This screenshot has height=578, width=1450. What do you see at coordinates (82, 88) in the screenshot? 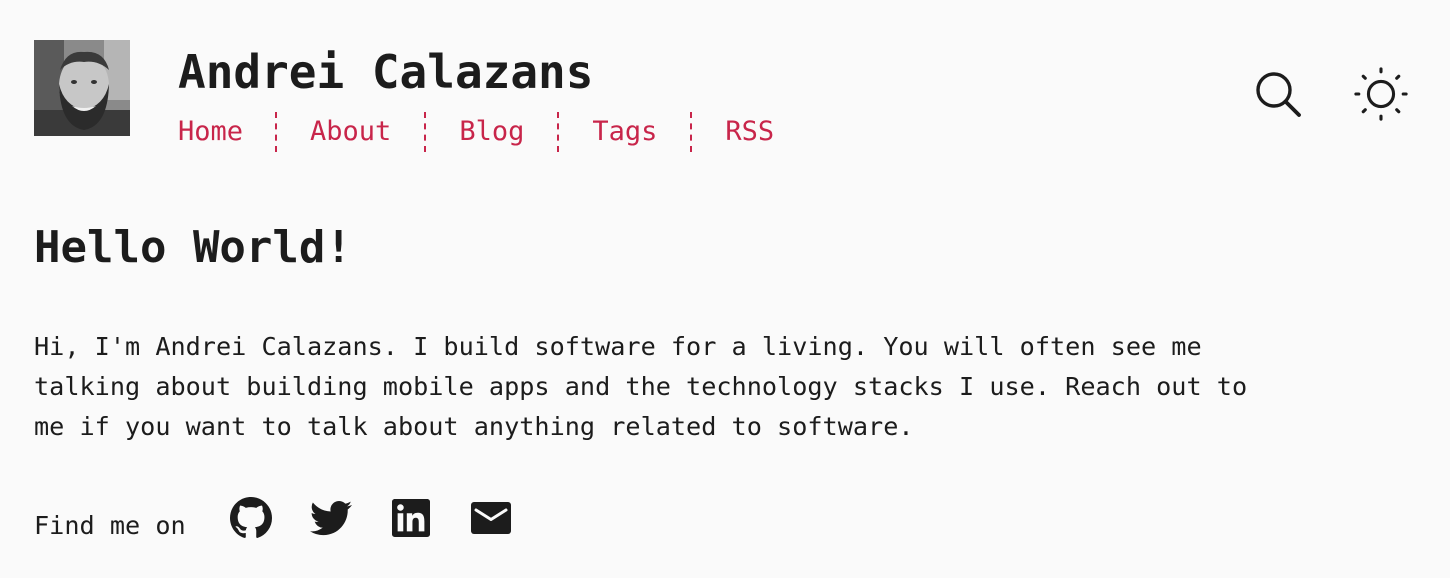
I see `avatar` at bounding box center [82, 88].